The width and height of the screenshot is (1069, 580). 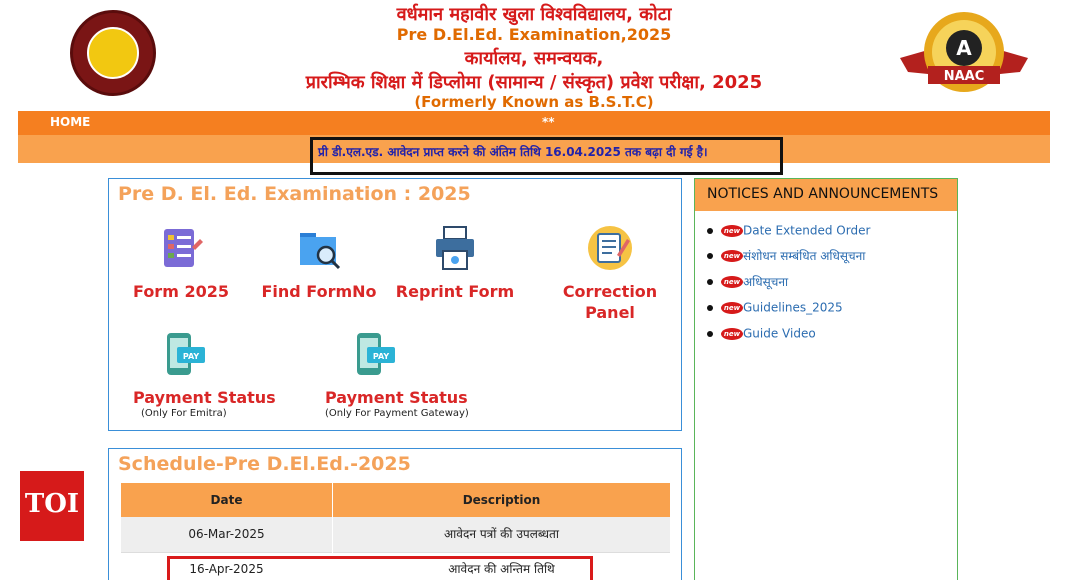 I want to click on notice-item: new Guide Video, so click(x=761, y=332).